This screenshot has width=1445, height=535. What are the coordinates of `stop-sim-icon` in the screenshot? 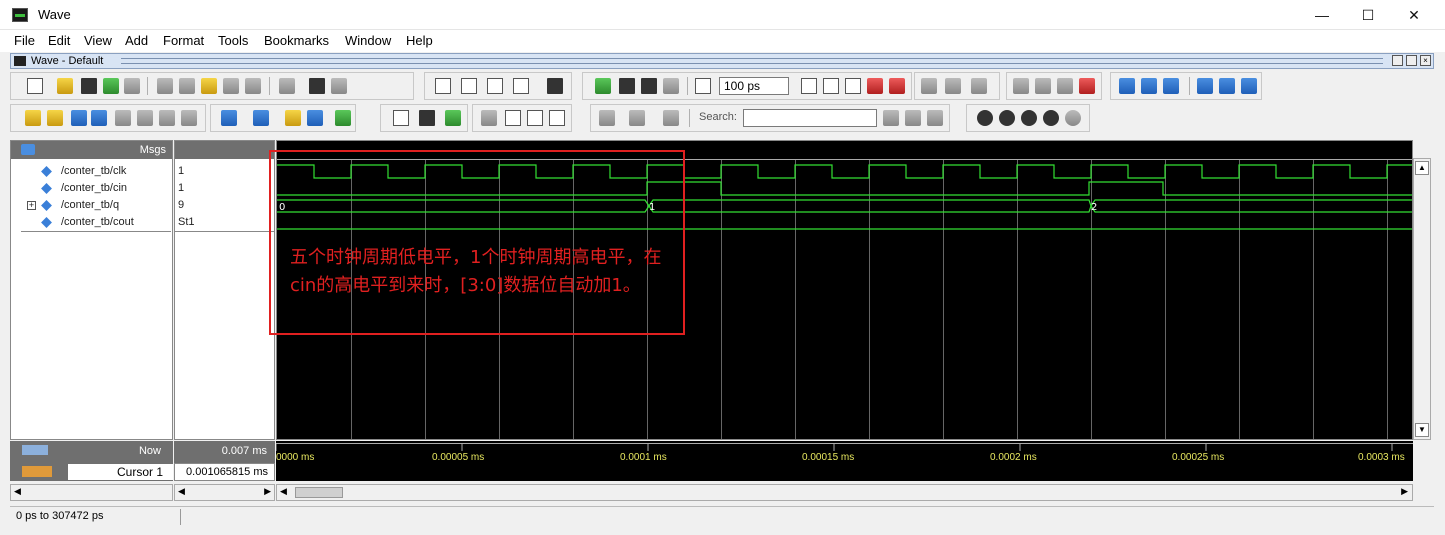 It's located at (555, 86).